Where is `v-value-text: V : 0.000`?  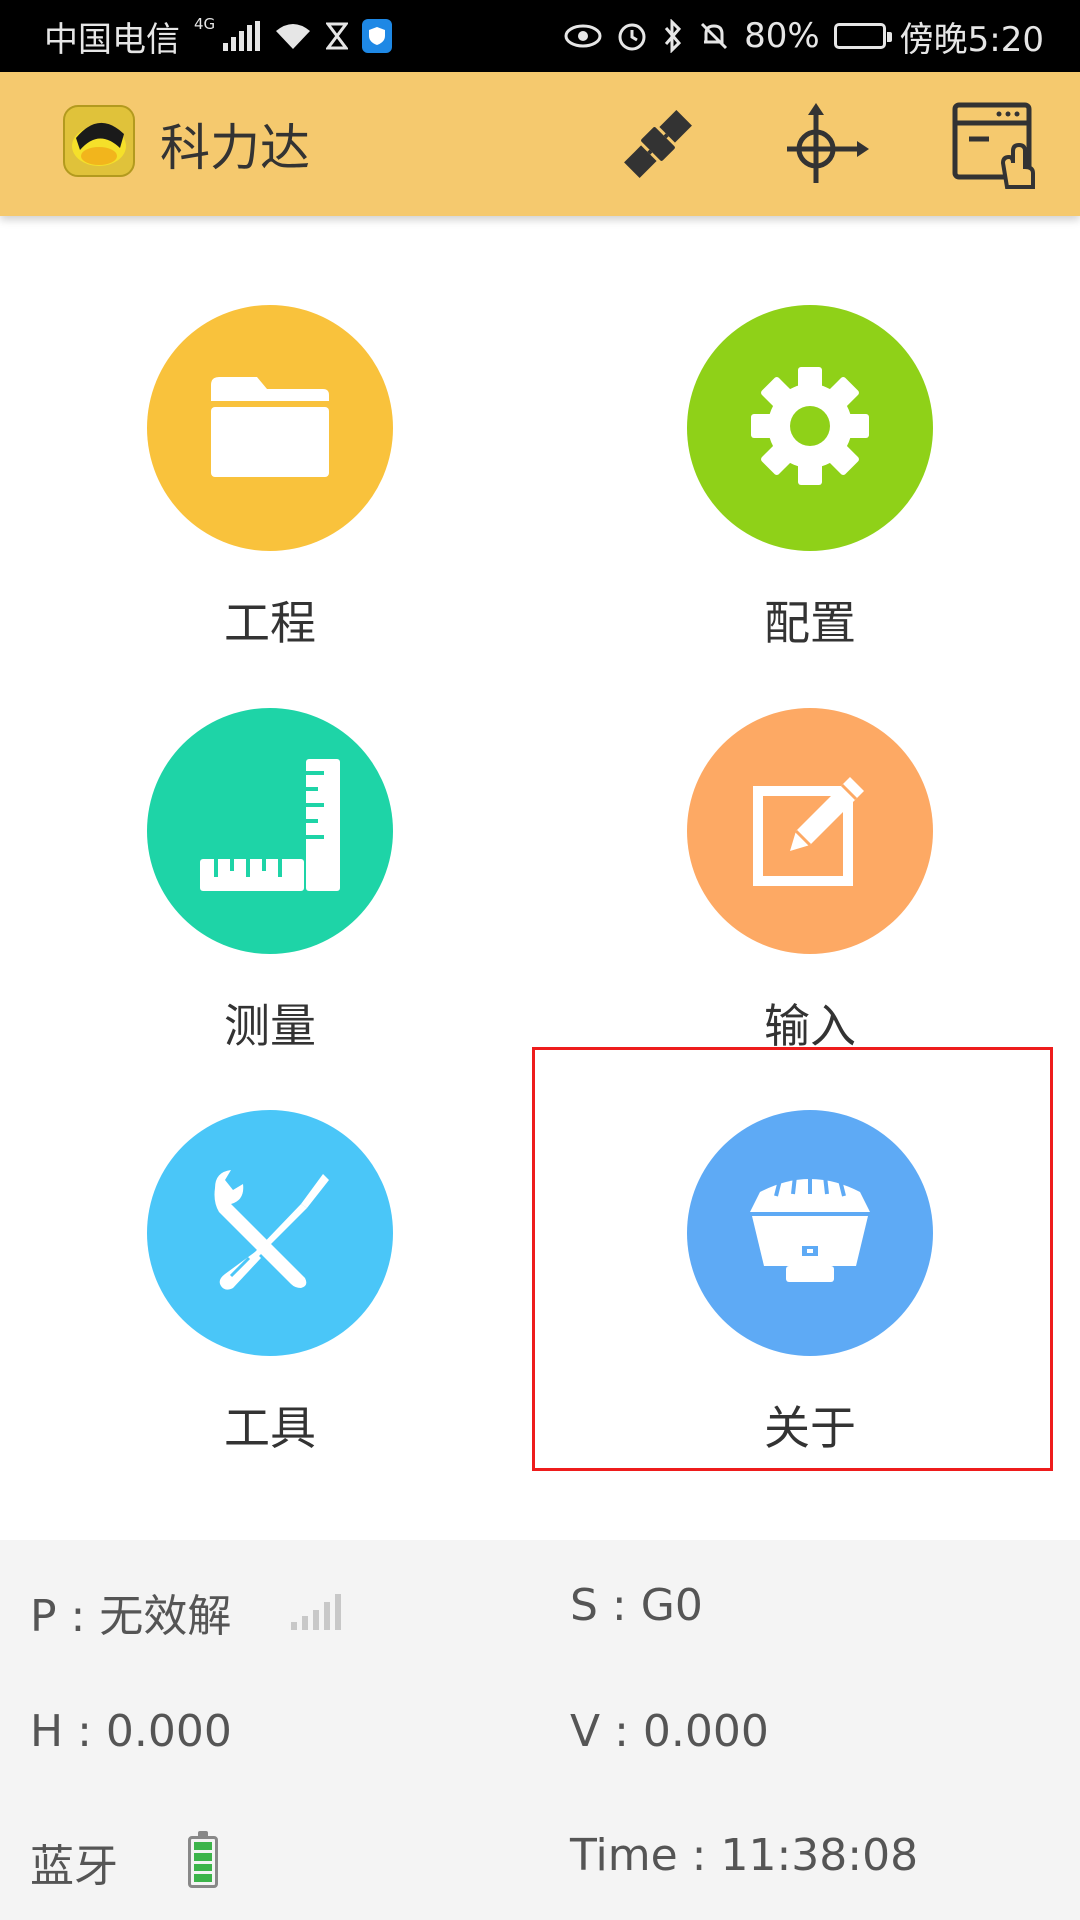 v-value-text: V : 0.000 is located at coordinates (669, 1731).